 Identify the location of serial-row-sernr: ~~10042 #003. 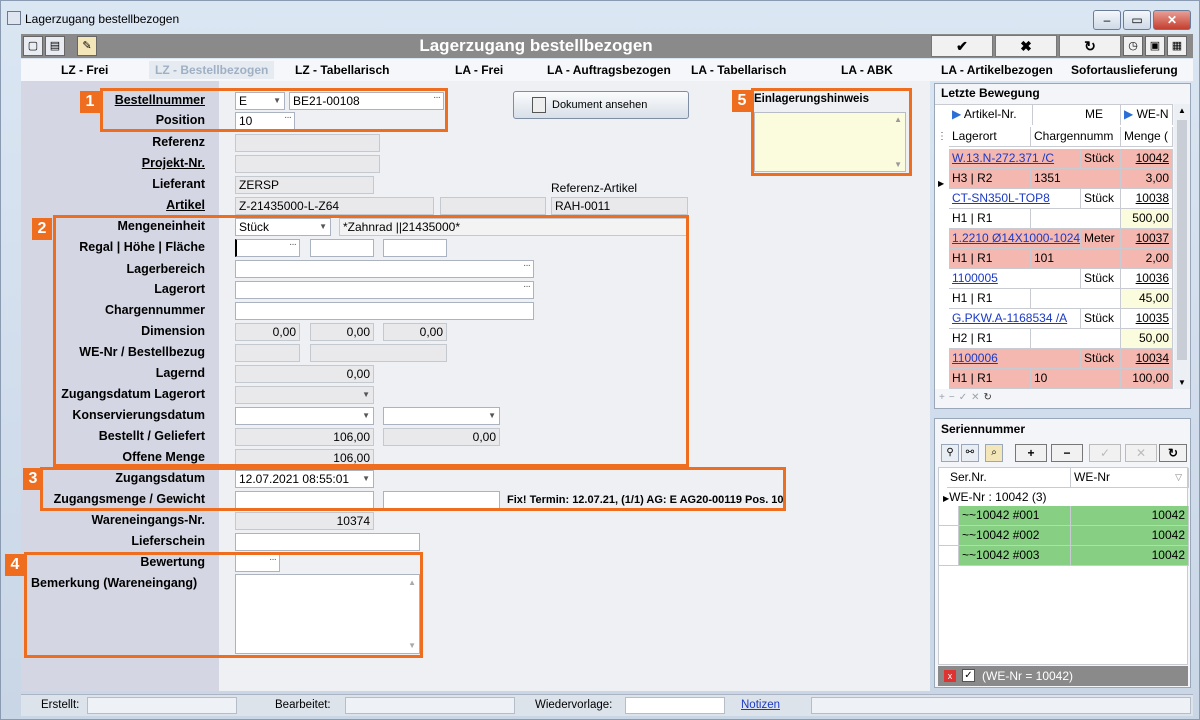
(1015, 556).